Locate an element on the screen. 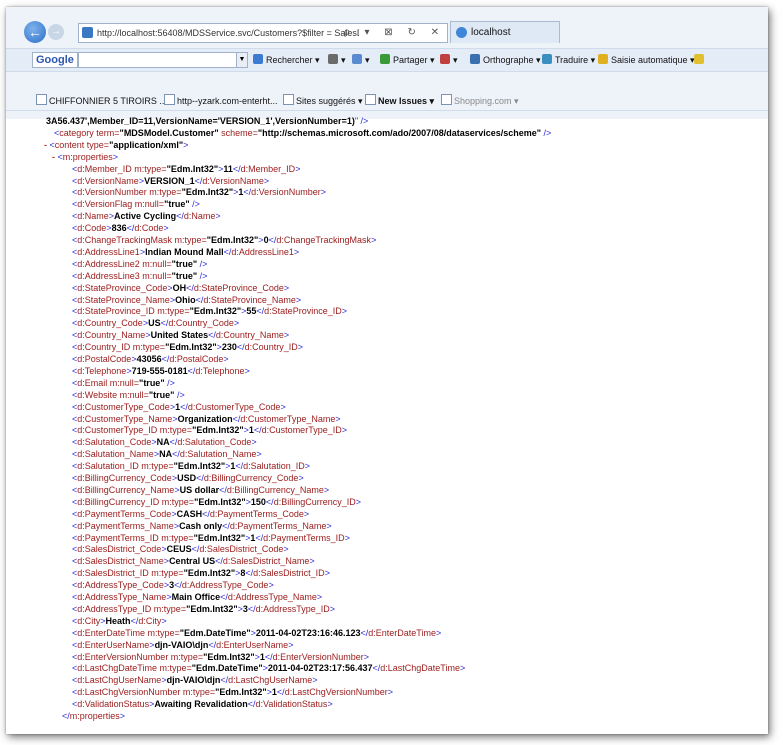 The height and width of the screenshot is (745, 783). xml-token: d:Salutation_Name is located at coordinates (218, 454).